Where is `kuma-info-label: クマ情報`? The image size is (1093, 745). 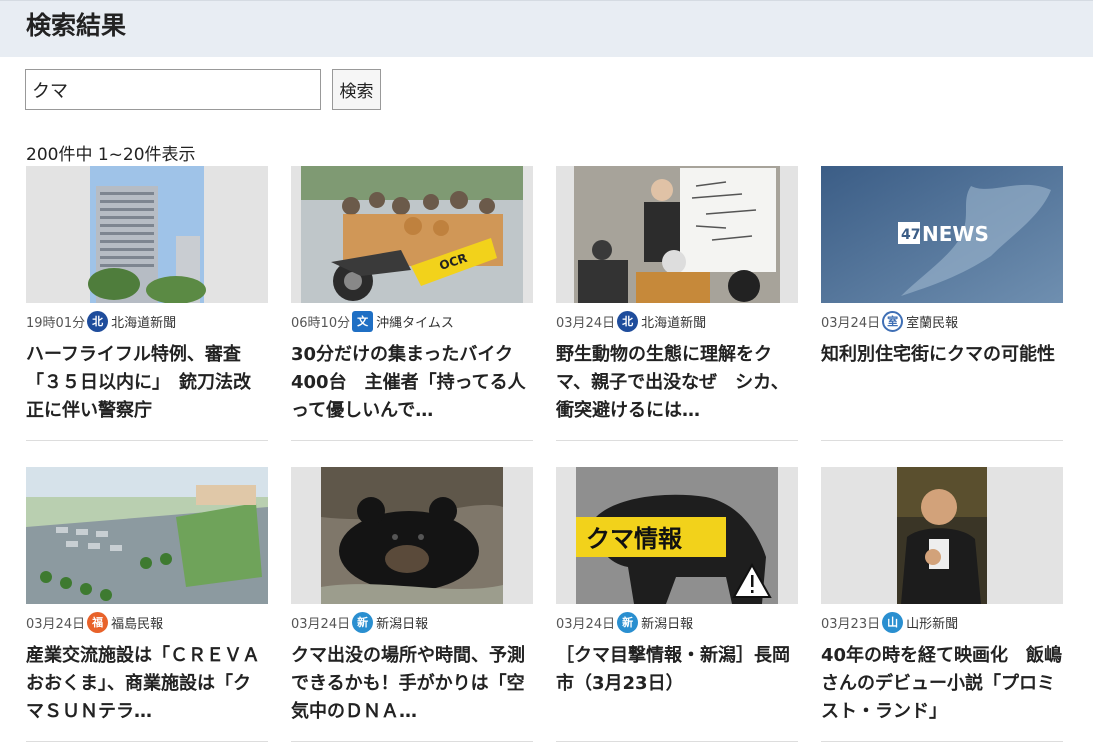 kuma-info-label: クマ情報 is located at coordinates (634, 539).